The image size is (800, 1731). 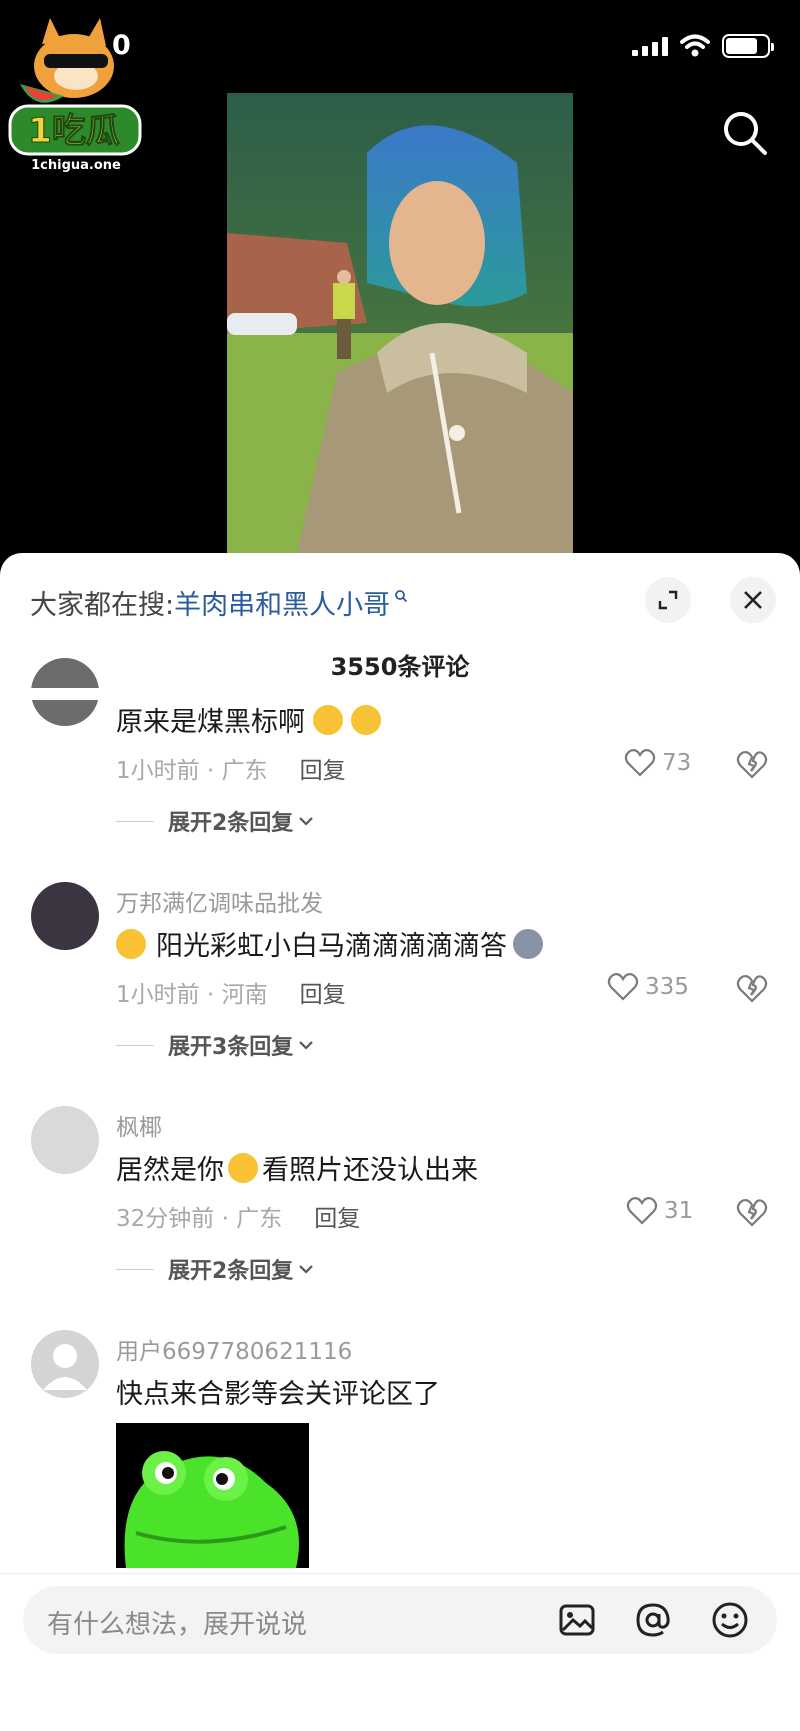 What do you see at coordinates (192, 771) in the screenshot?
I see `comment-time-location: 1小时前 · 广东` at bounding box center [192, 771].